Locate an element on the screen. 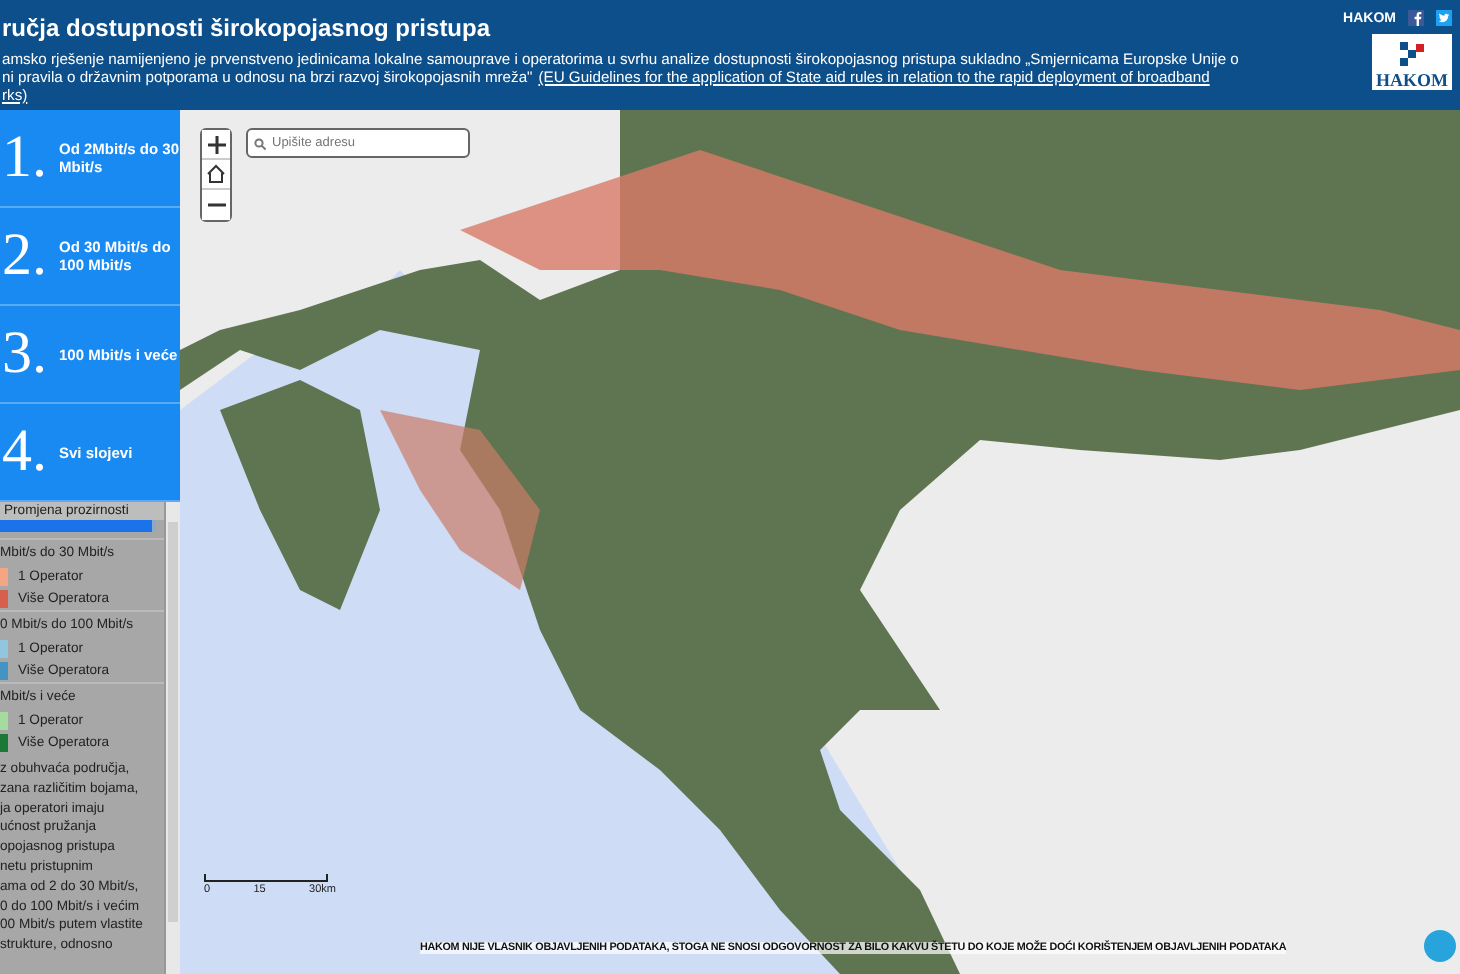 This screenshot has width=1460, height=974. plus-icon is located at coordinates (216, 144).